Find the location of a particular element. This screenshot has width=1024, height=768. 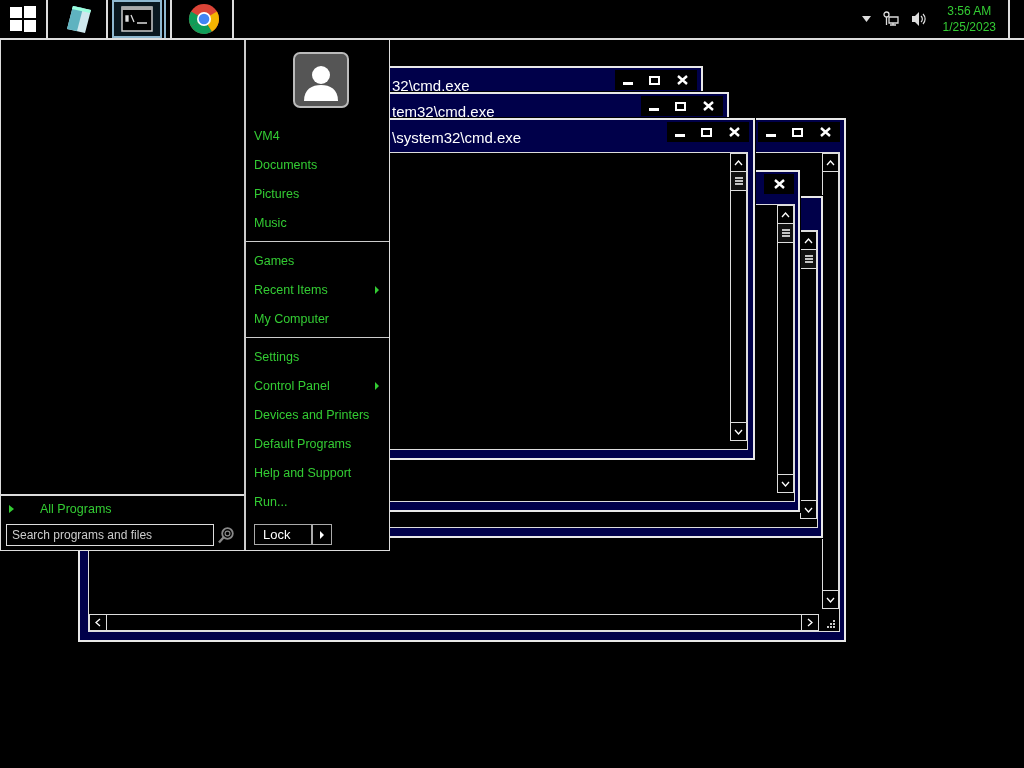

console-icon is located at coordinates (137, 19).